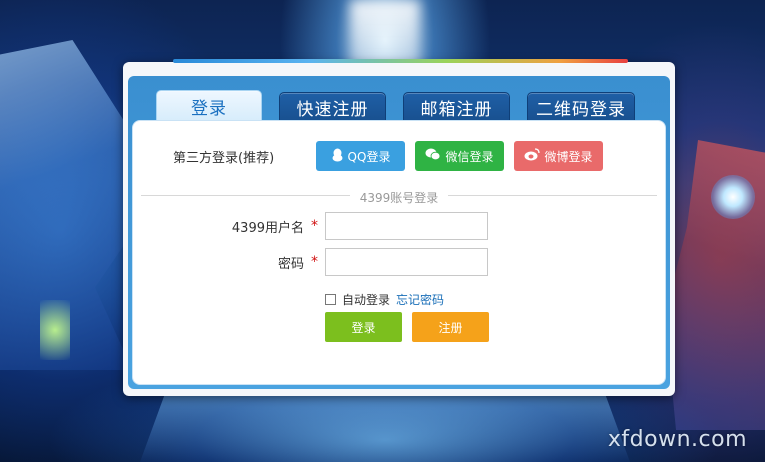  Describe the element at coordinates (406, 262) in the screenshot. I see `password-input` at that location.